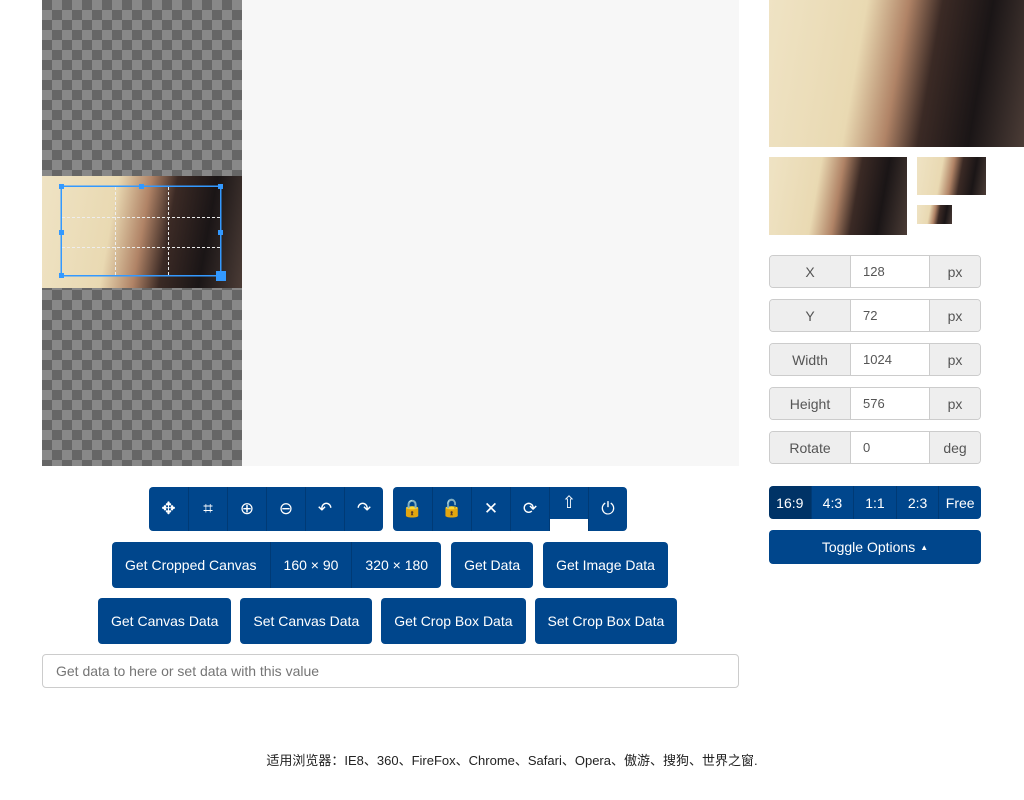 The height and width of the screenshot is (800, 1024). I want to click on size-160x90-button: 160 × 90, so click(310, 565).